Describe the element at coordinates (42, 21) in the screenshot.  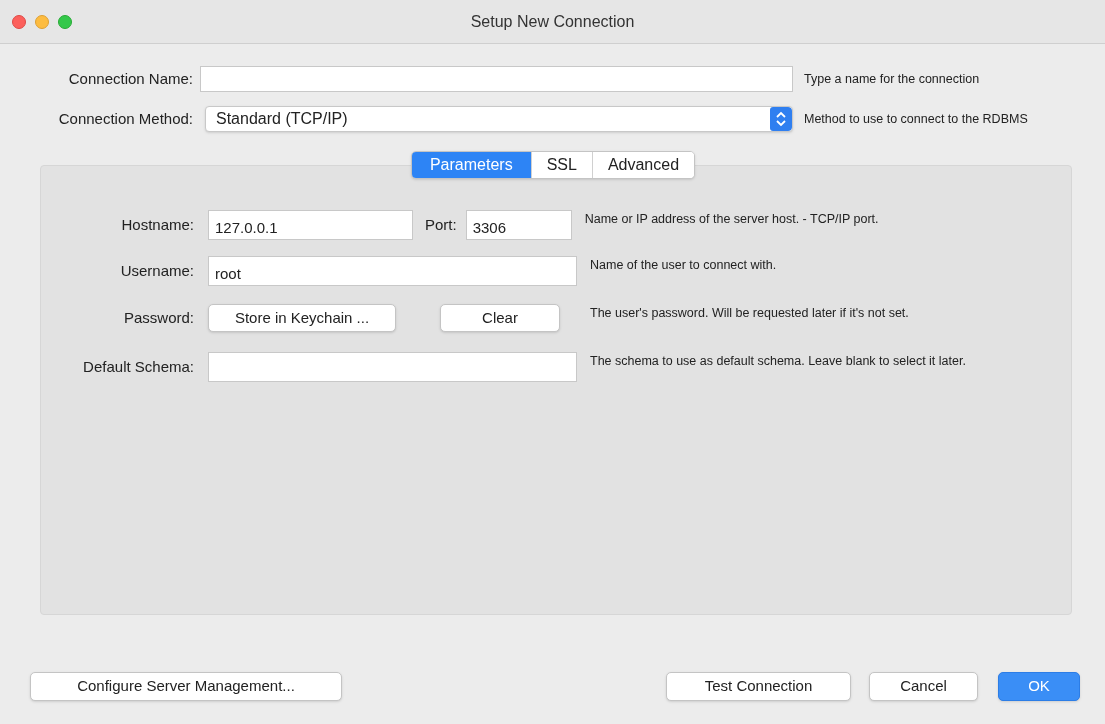
I see `minimize-icon` at that location.